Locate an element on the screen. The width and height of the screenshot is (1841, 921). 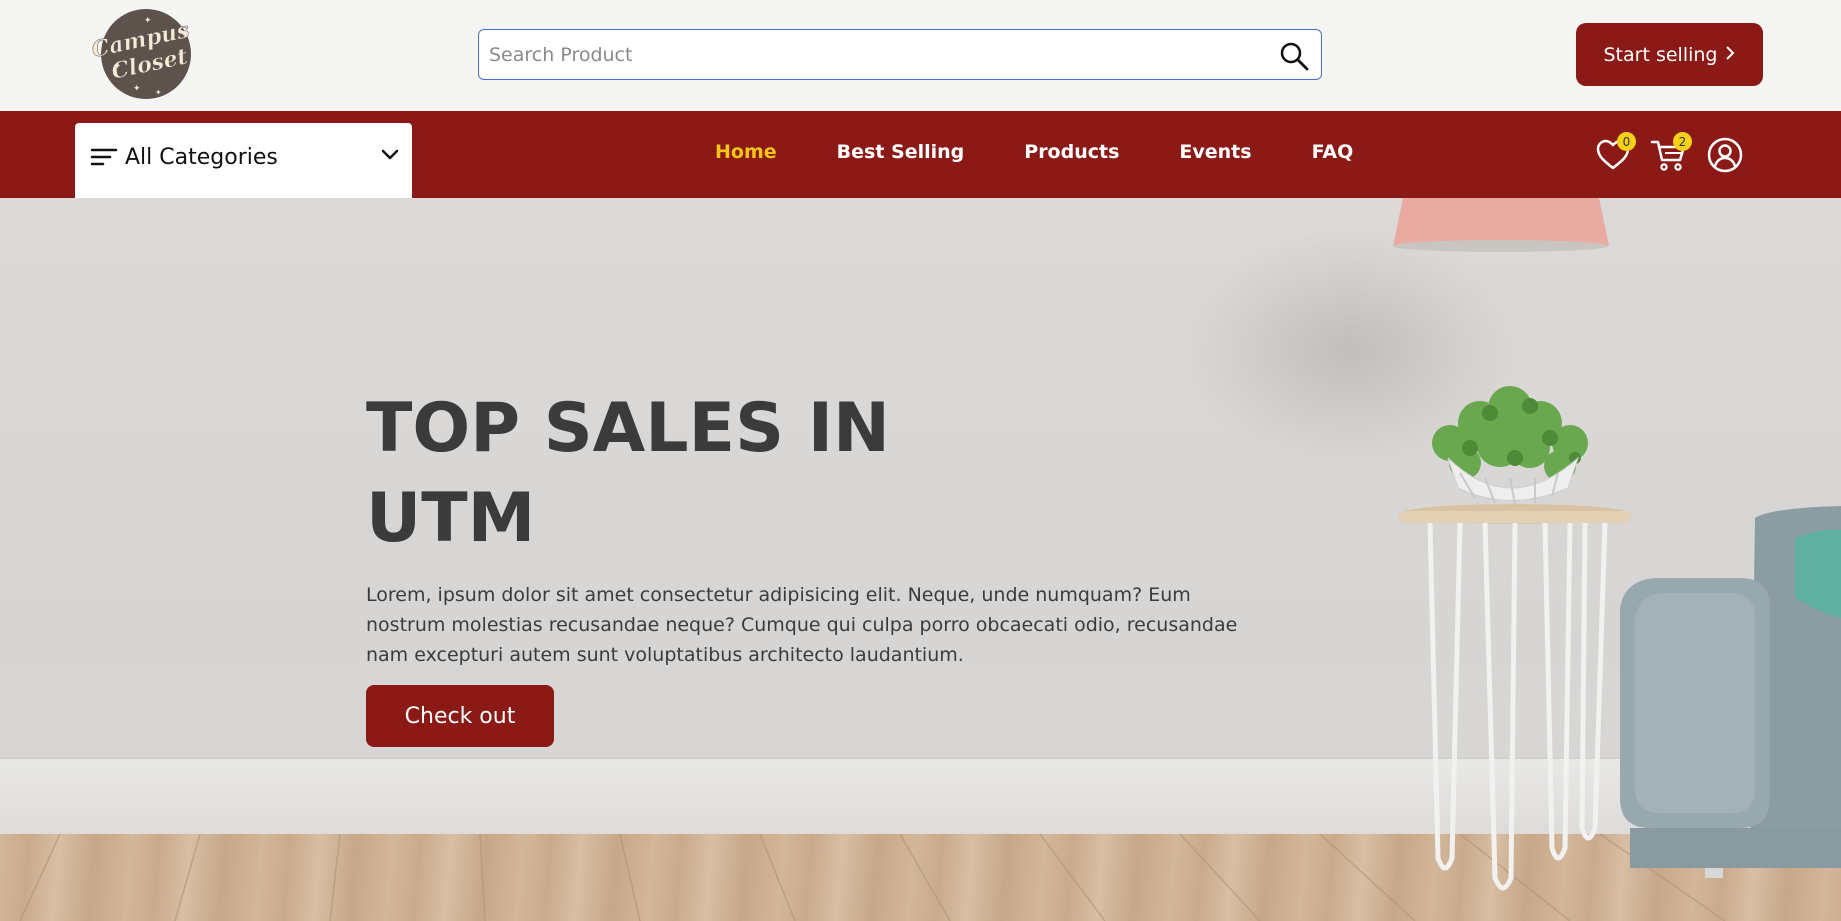
campus-closet-logo: Campus Closet ✦ ✦ ✦ ✦ ✦ is located at coordinates (146, 54).